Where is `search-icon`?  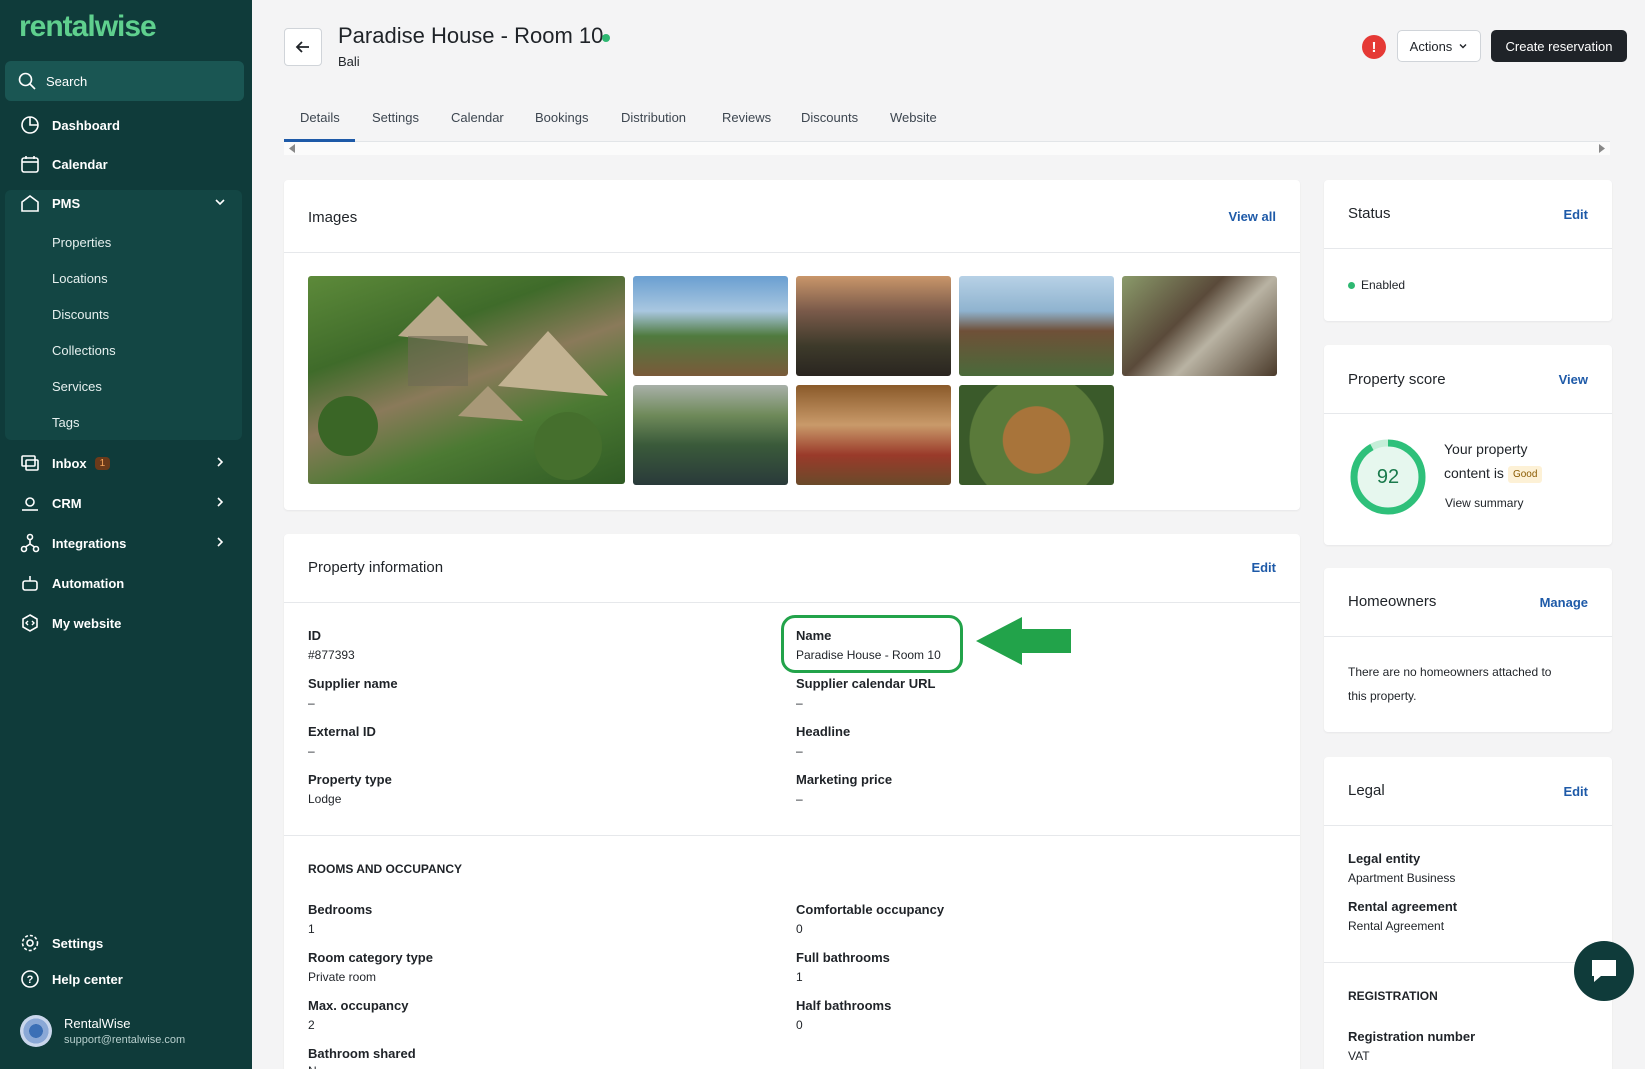 search-icon is located at coordinates (27, 81).